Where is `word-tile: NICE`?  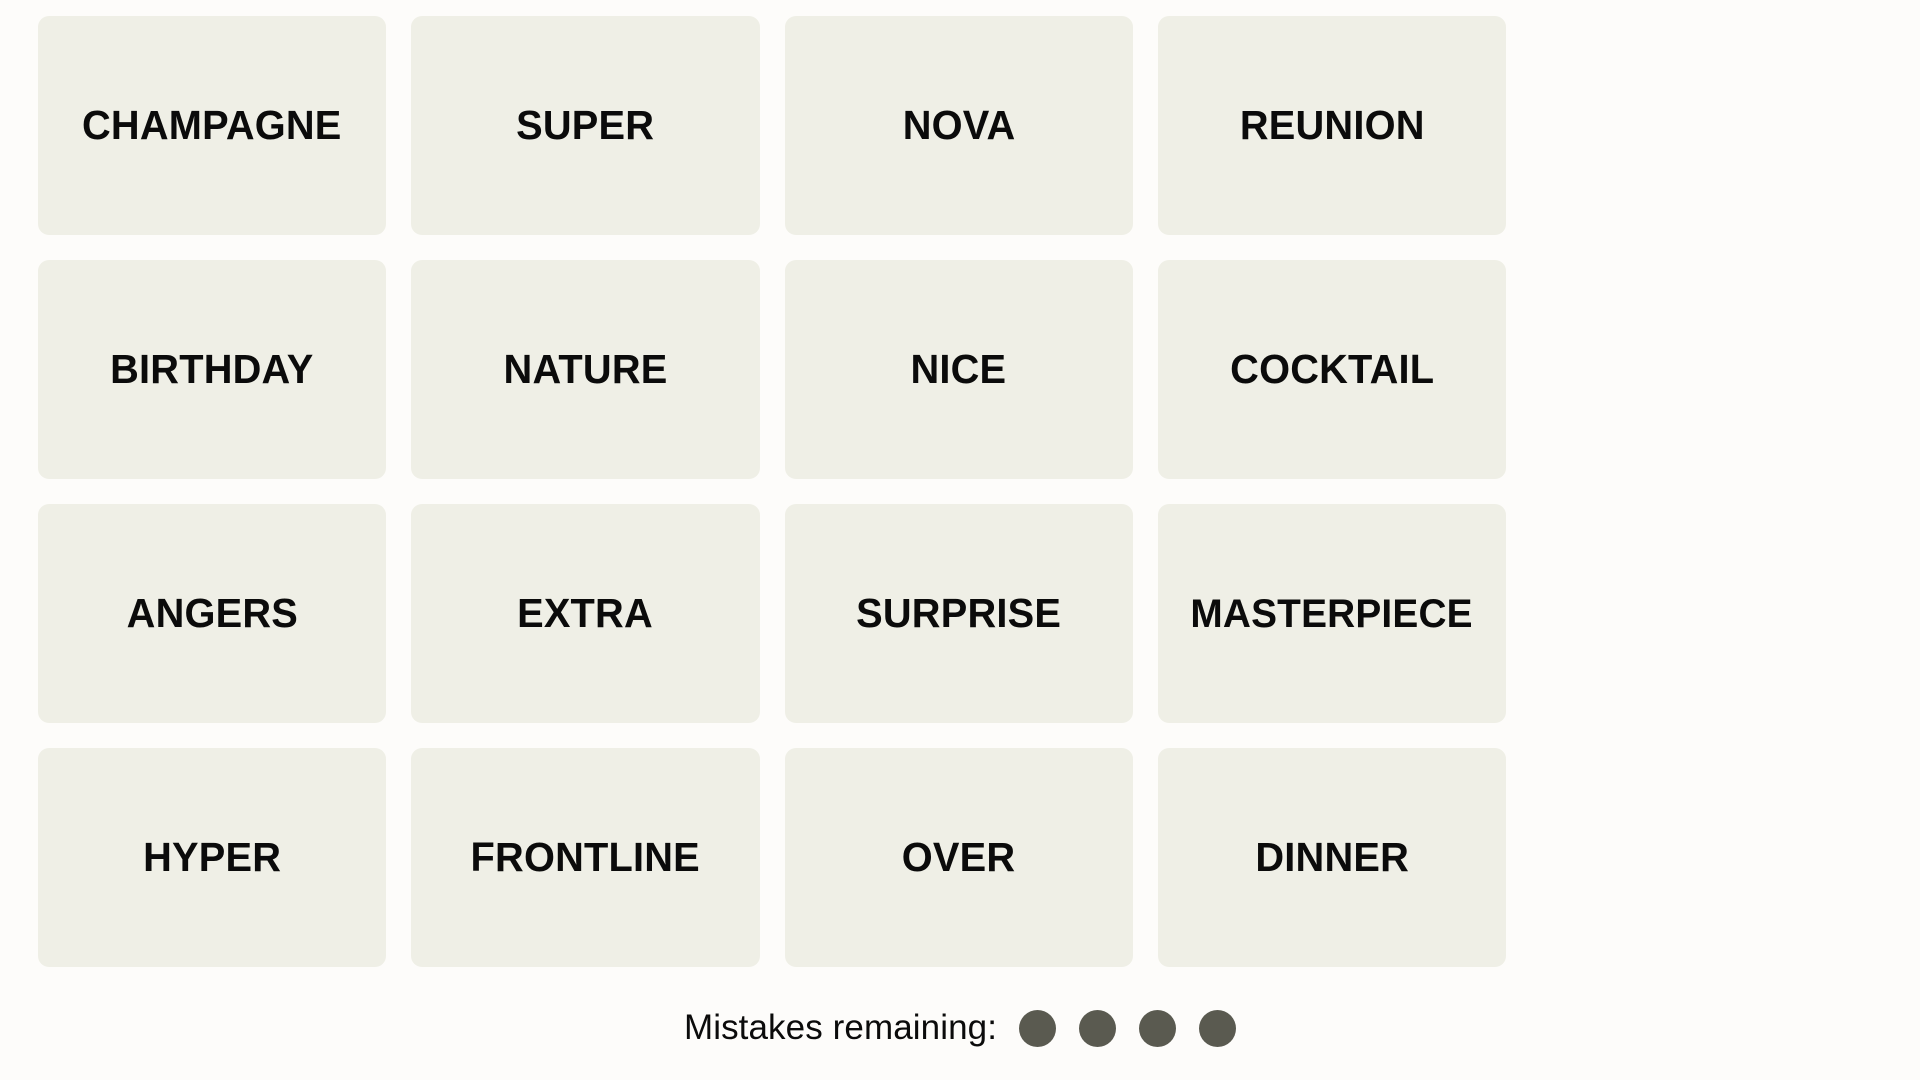
word-tile: NICE is located at coordinates (958, 369).